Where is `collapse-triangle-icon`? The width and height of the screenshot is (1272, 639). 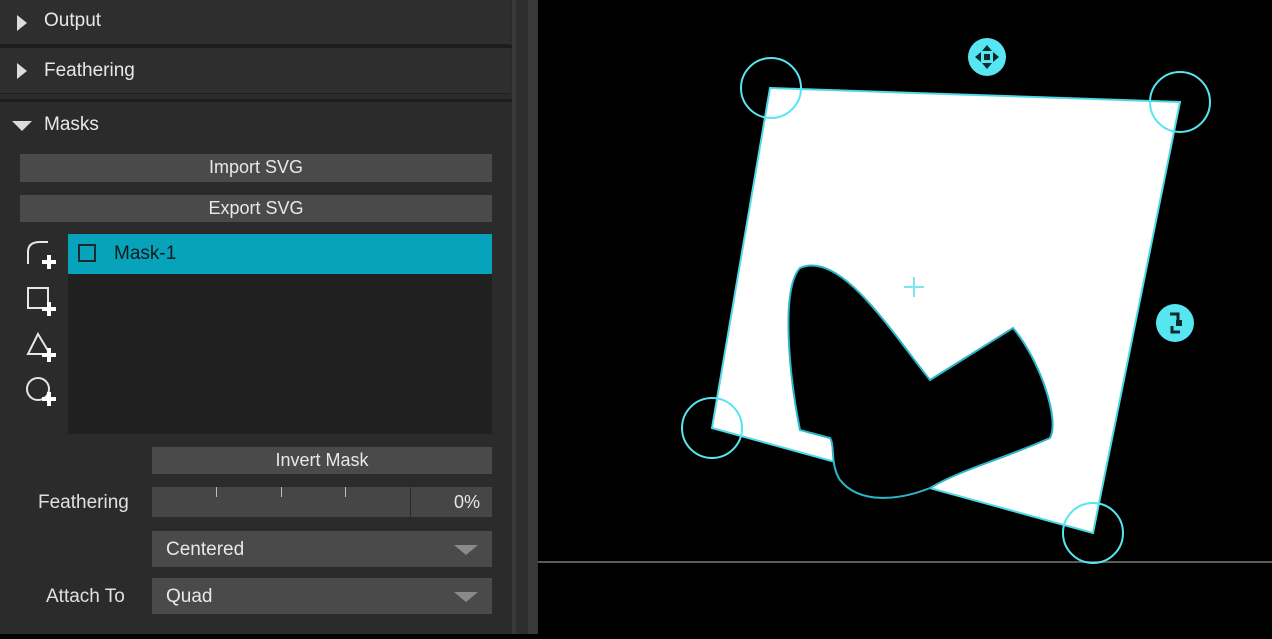 collapse-triangle-icon is located at coordinates (22, 126).